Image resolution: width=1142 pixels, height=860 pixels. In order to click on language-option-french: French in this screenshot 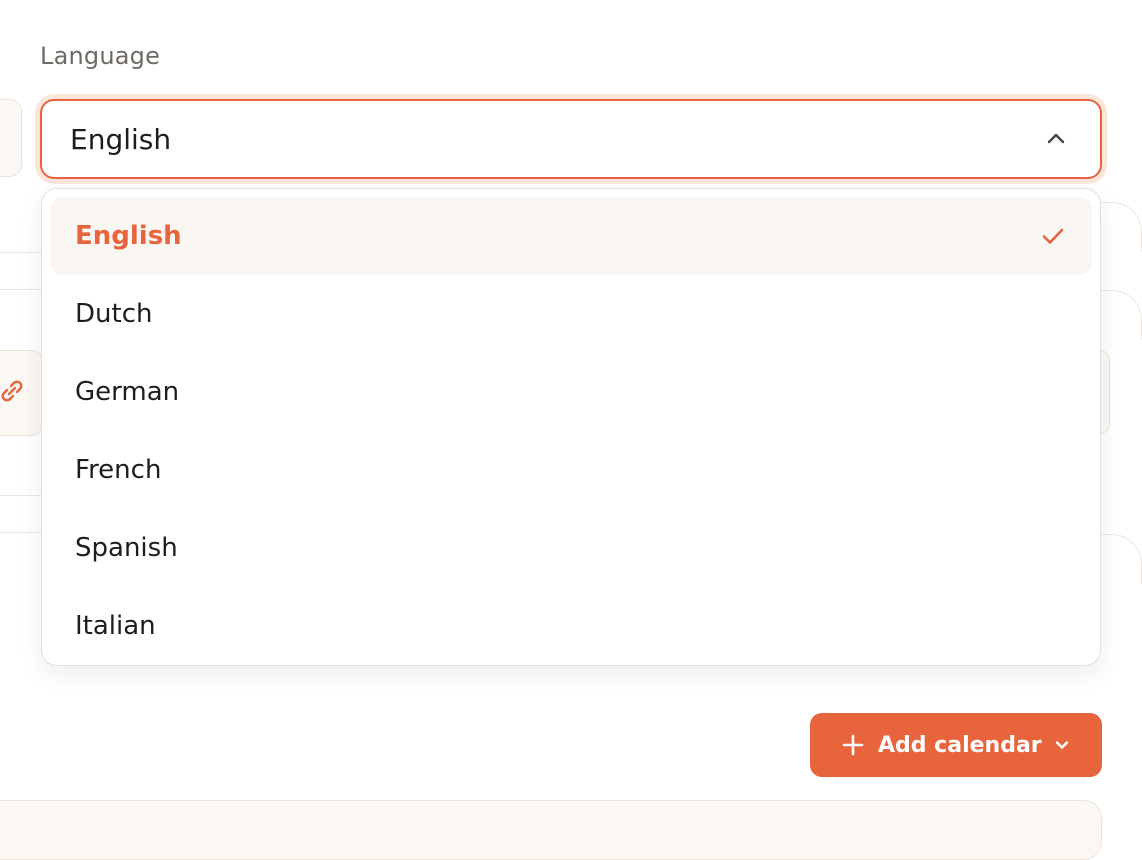, I will do `click(571, 470)`.